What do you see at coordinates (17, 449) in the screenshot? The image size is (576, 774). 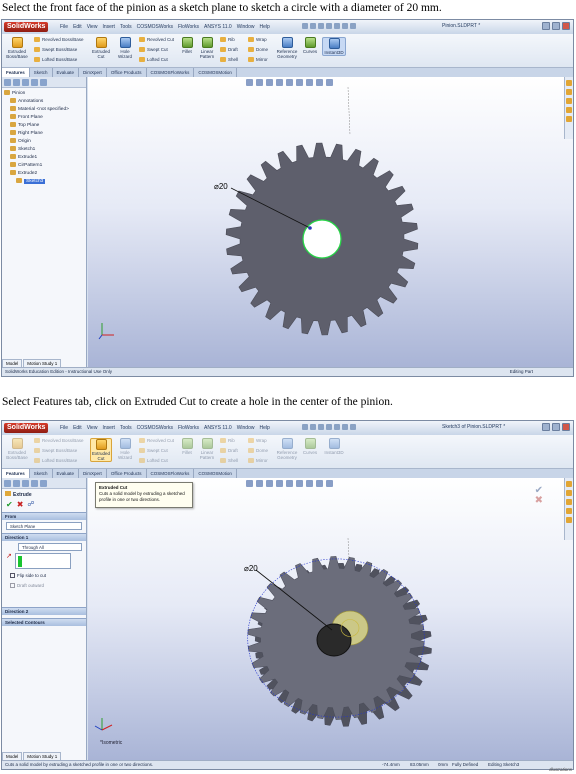 I see `extruded-boss-button: Extruded Boss/Base` at bounding box center [17, 449].